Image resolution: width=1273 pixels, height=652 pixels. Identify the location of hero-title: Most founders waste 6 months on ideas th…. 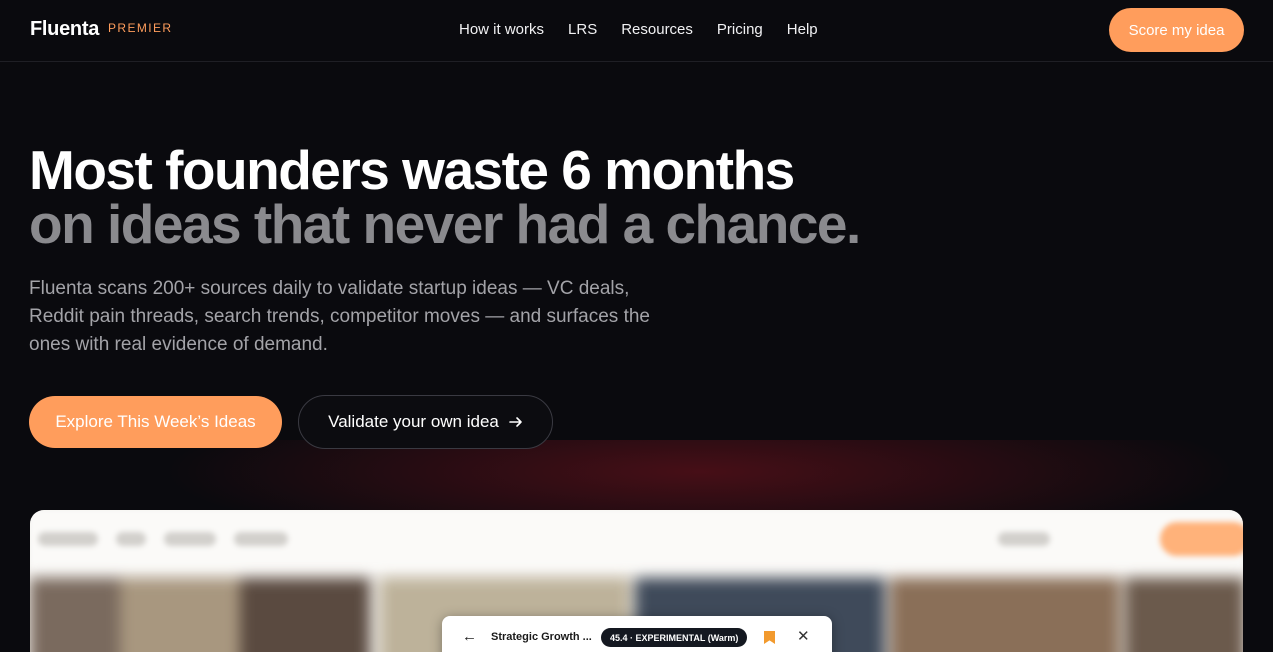
(445, 197).